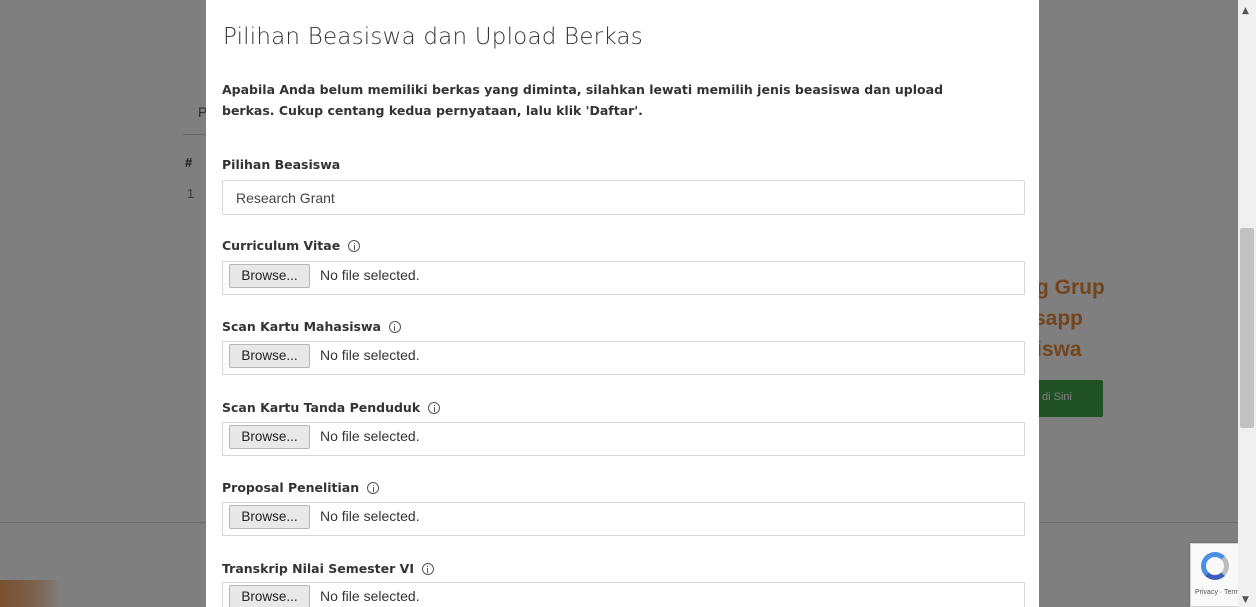  Describe the element at coordinates (1219, 592) in the screenshot. I see `recaptcha-links: Privacy · Terms` at that location.